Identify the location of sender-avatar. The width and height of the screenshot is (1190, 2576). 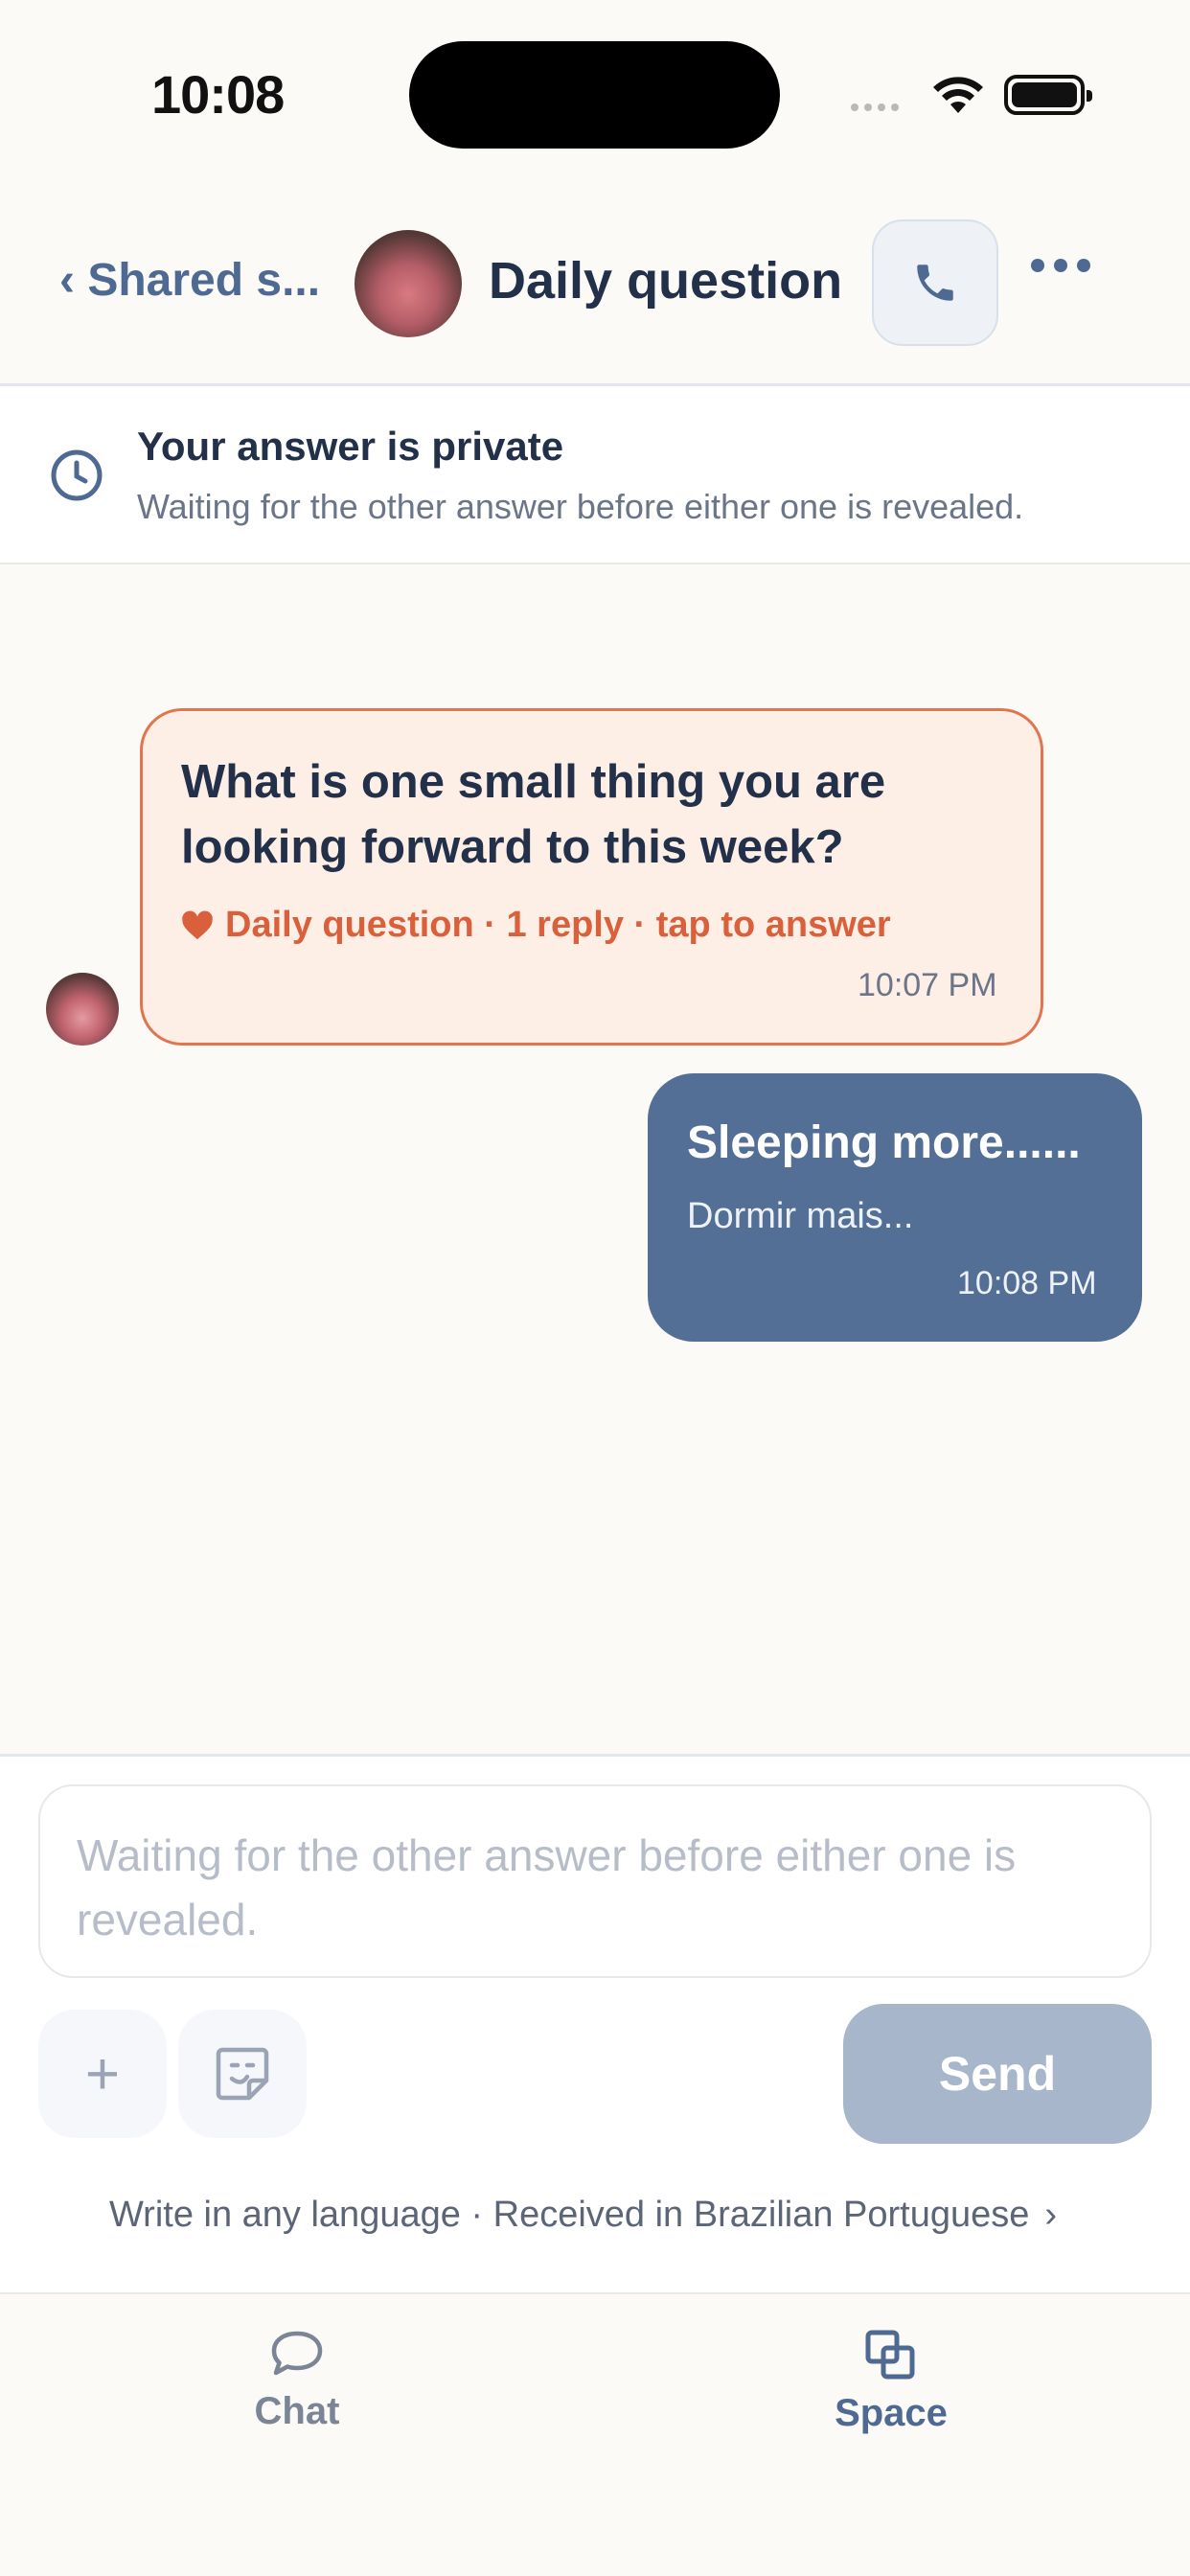
(83, 1009).